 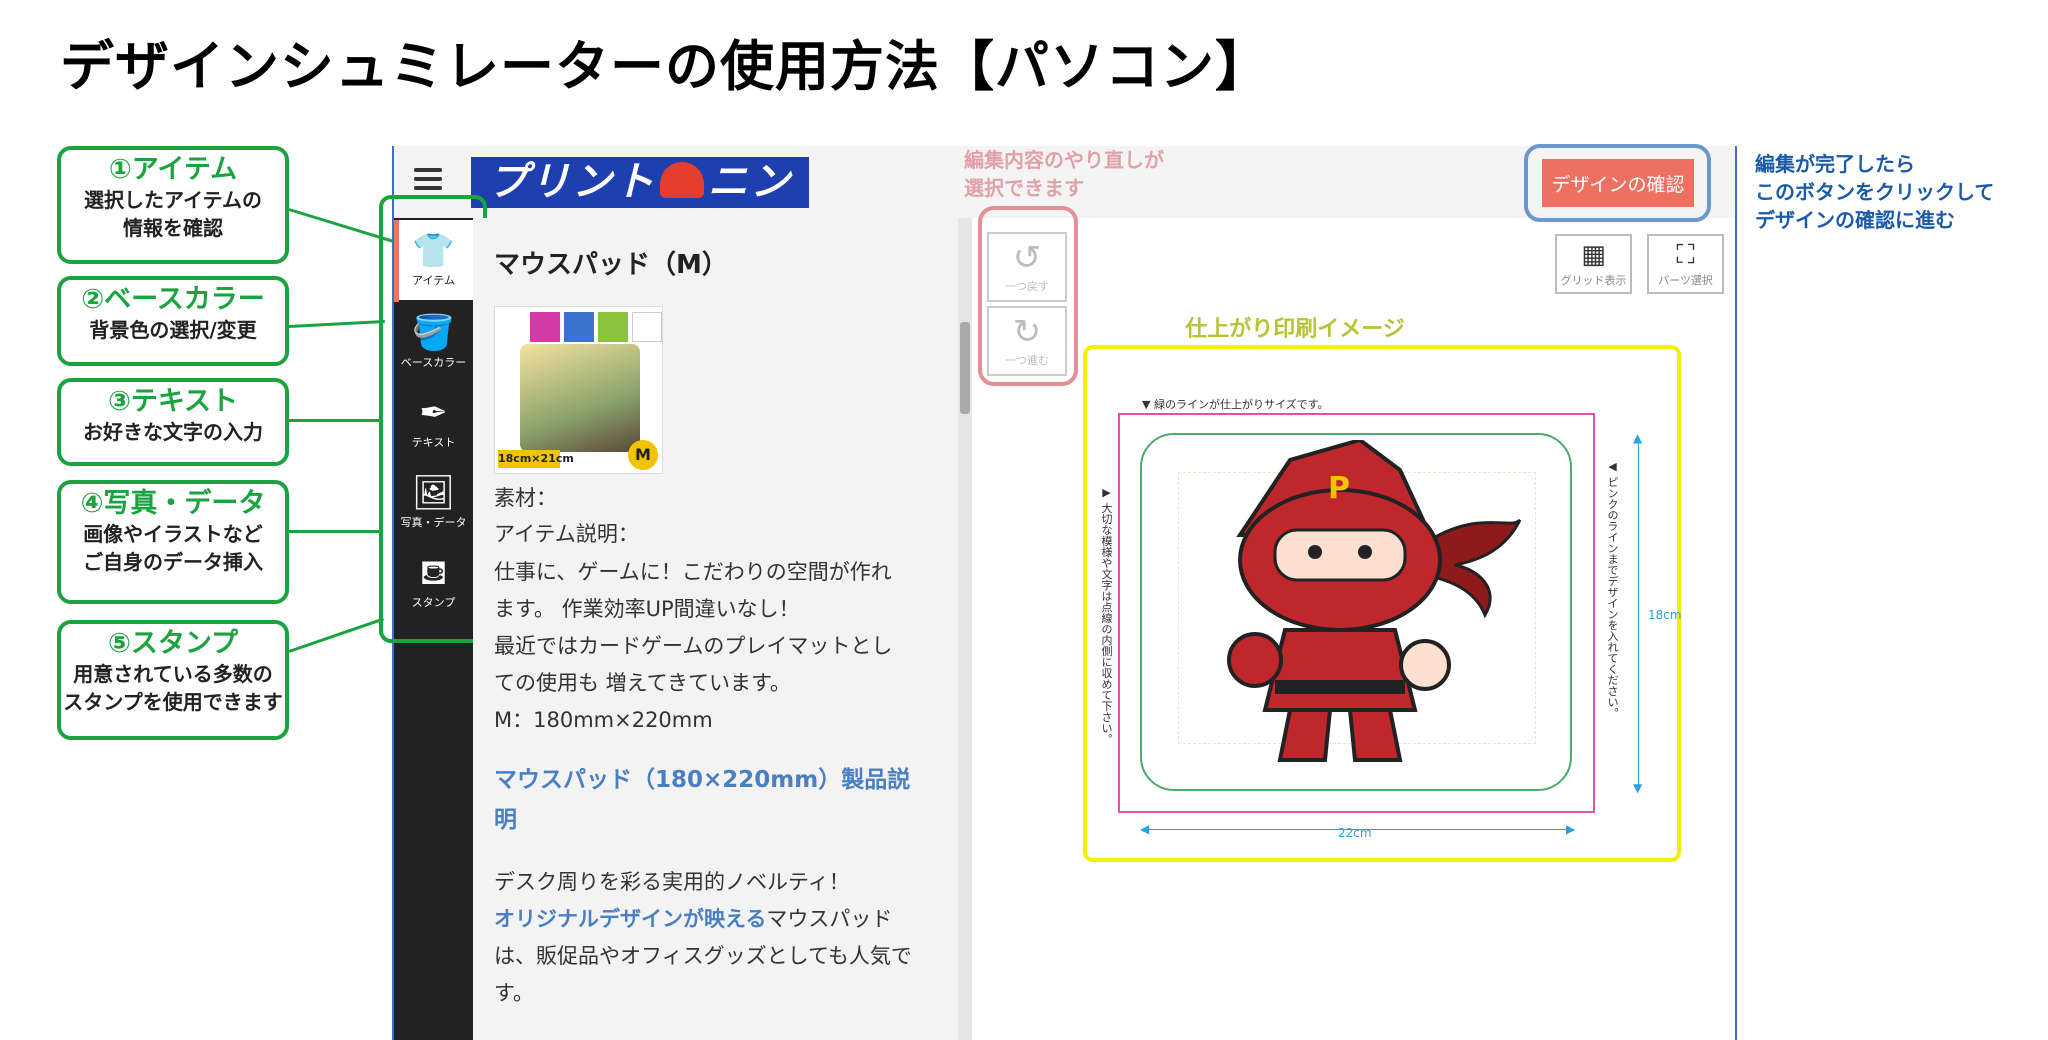 I want to click on safe-area-note: ▶ 大切な模様や文字は点線の内側に収めて下さい。, so click(x=1106, y=615).